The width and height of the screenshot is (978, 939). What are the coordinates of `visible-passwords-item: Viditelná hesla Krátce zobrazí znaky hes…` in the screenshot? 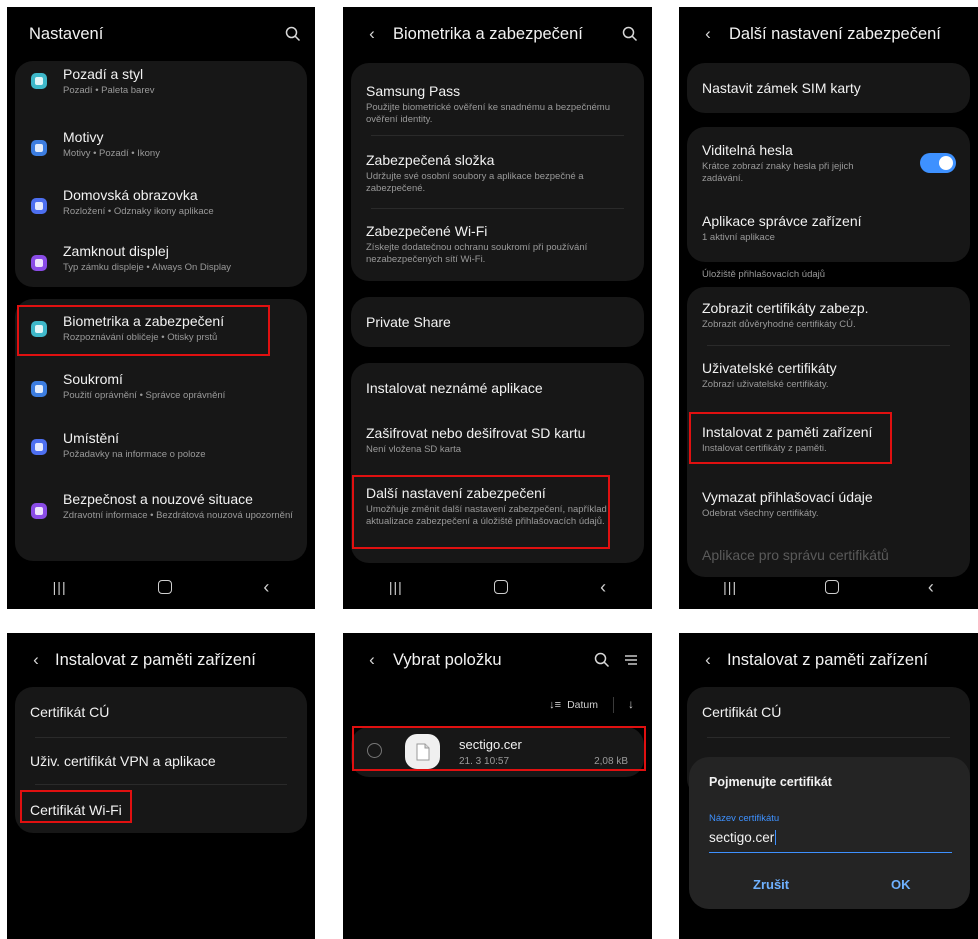 It's located at (828, 163).